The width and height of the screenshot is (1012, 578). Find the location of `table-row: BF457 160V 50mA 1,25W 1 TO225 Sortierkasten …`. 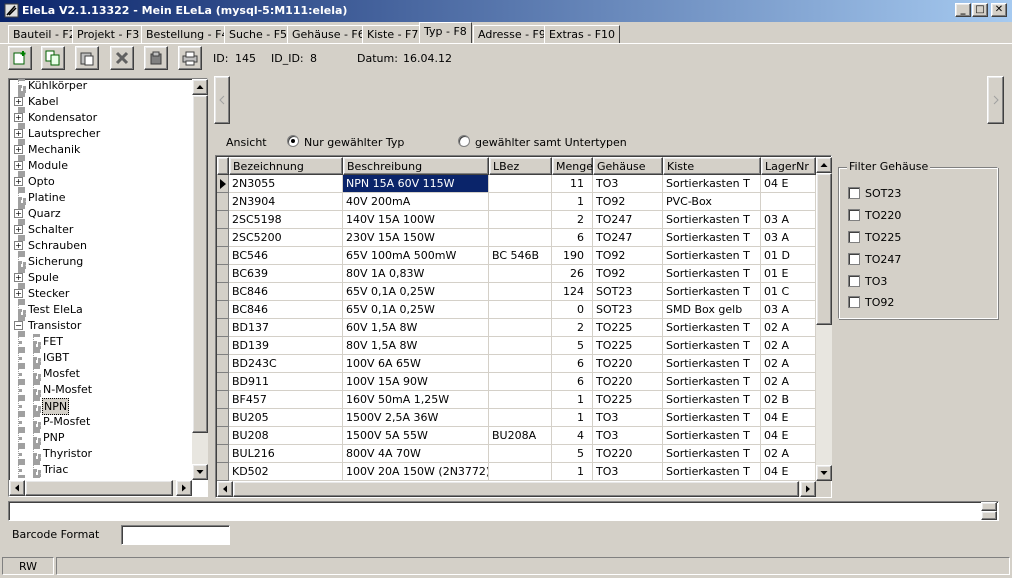

table-row: BF457 160V 50mA 1,25W 1 TO225 Sortierkasten … is located at coordinates (516, 400).